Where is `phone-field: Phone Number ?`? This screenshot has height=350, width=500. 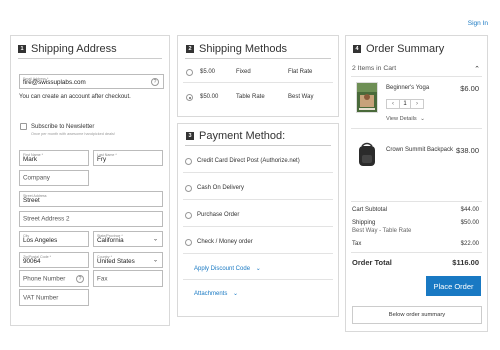 phone-field: Phone Number ? is located at coordinates (54, 278).